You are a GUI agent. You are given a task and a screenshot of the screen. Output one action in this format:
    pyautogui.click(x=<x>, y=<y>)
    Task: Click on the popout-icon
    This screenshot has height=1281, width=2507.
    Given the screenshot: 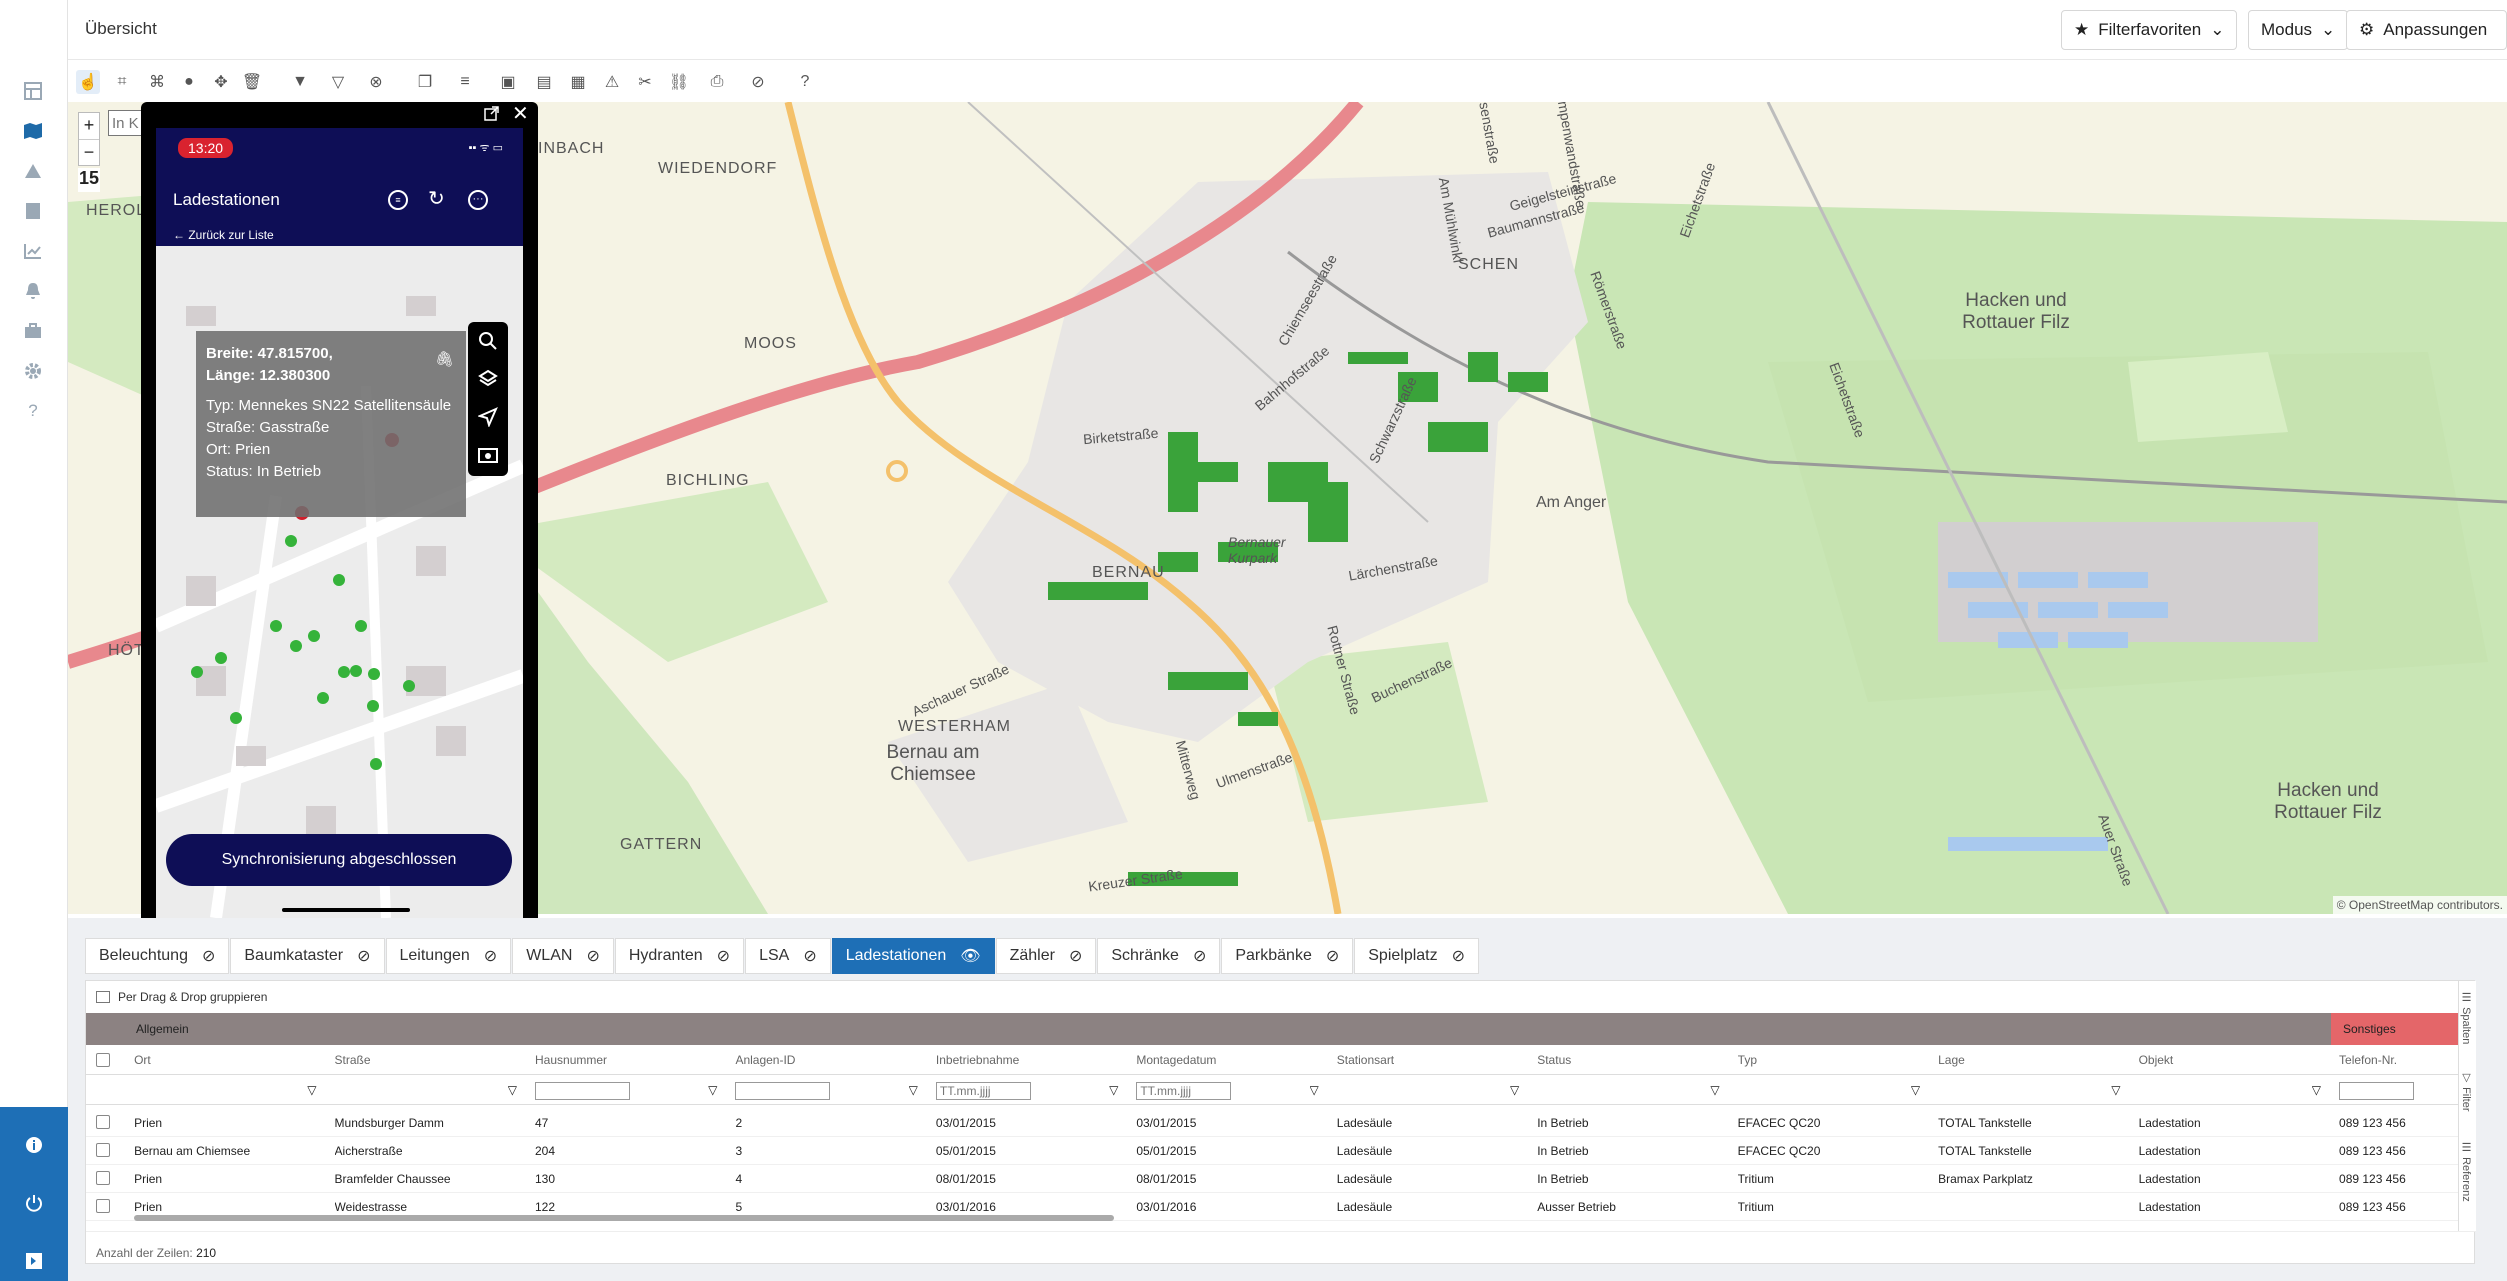 What is the action you would take?
    pyautogui.click(x=493, y=115)
    